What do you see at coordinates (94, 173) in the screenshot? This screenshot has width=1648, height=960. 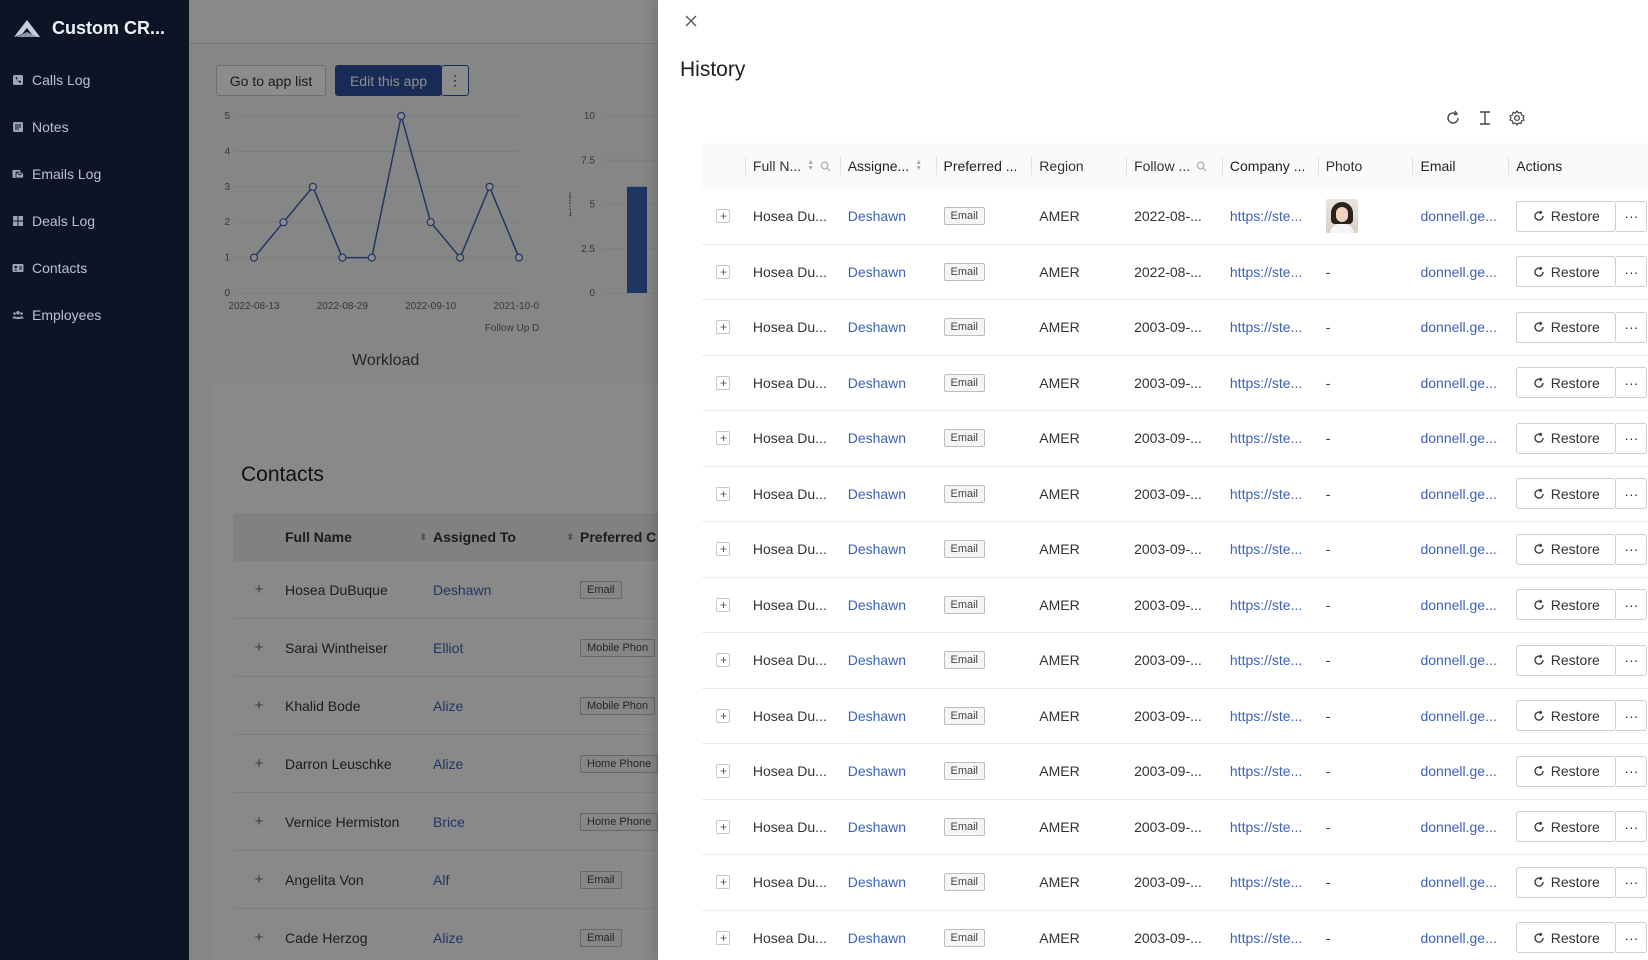 I see `sidebar-item-emails-log: Emails Log` at bounding box center [94, 173].